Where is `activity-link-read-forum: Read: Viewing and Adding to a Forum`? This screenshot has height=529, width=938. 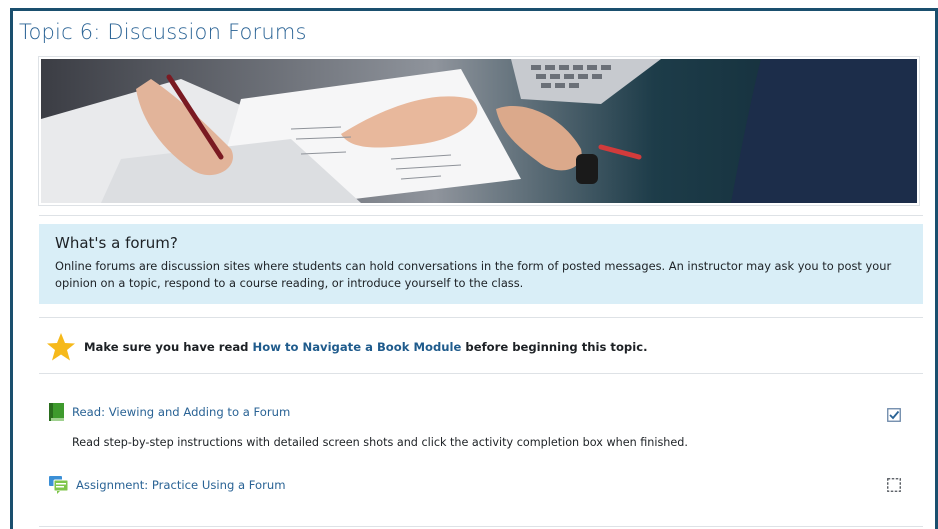 activity-link-read-forum: Read: Viewing and Adding to a Forum is located at coordinates (181, 412).